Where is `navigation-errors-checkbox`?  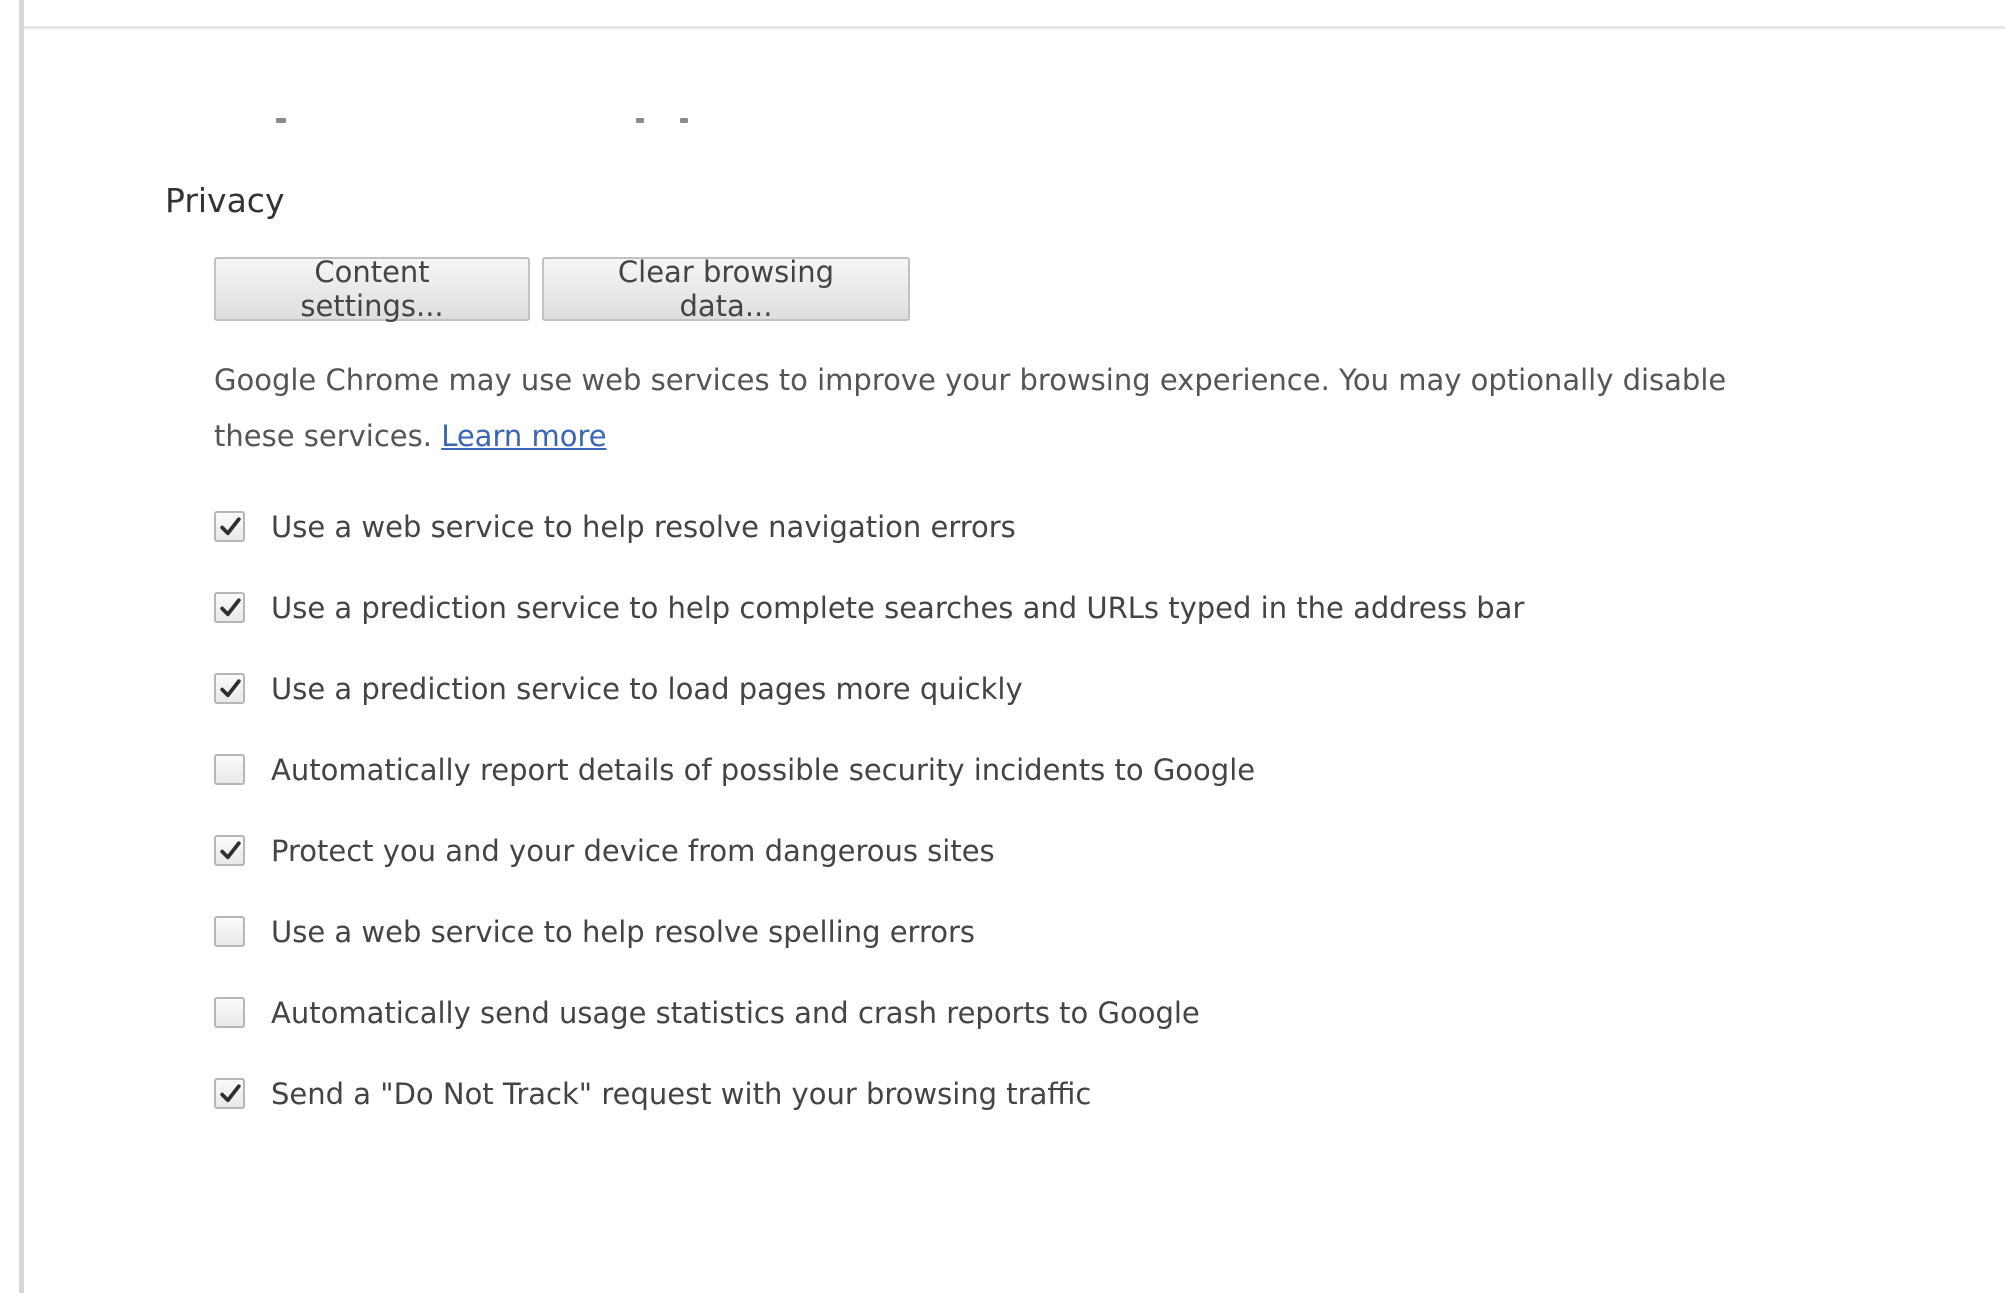
navigation-errors-checkbox is located at coordinates (229, 526).